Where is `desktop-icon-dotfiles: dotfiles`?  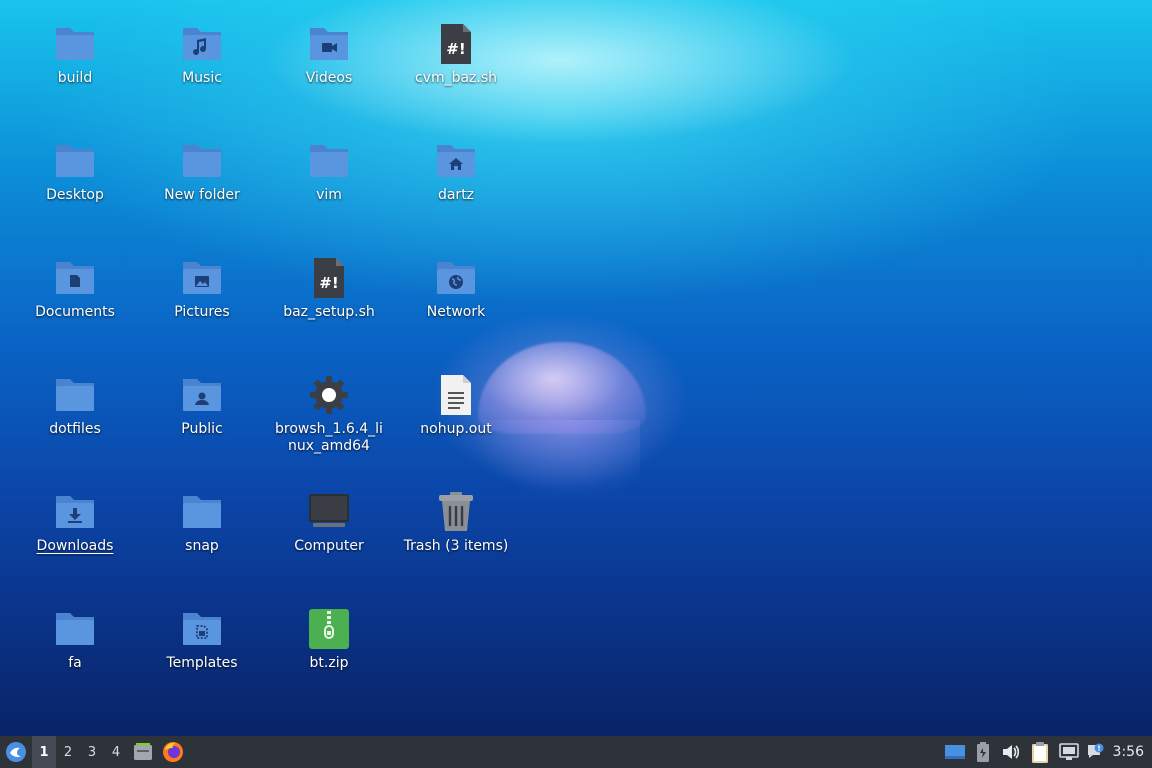 desktop-icon-dotfiles: dotfiles is located at coordinates (75, 405).